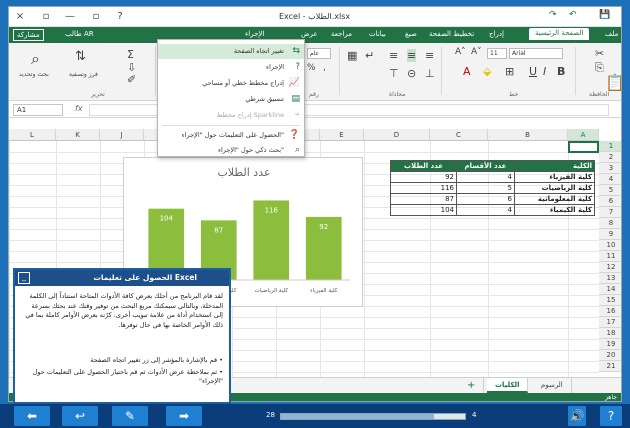  Describe the element at coordinates (24, 278) in the screenshot. I see `minimize-pane-icon: _` at that location.